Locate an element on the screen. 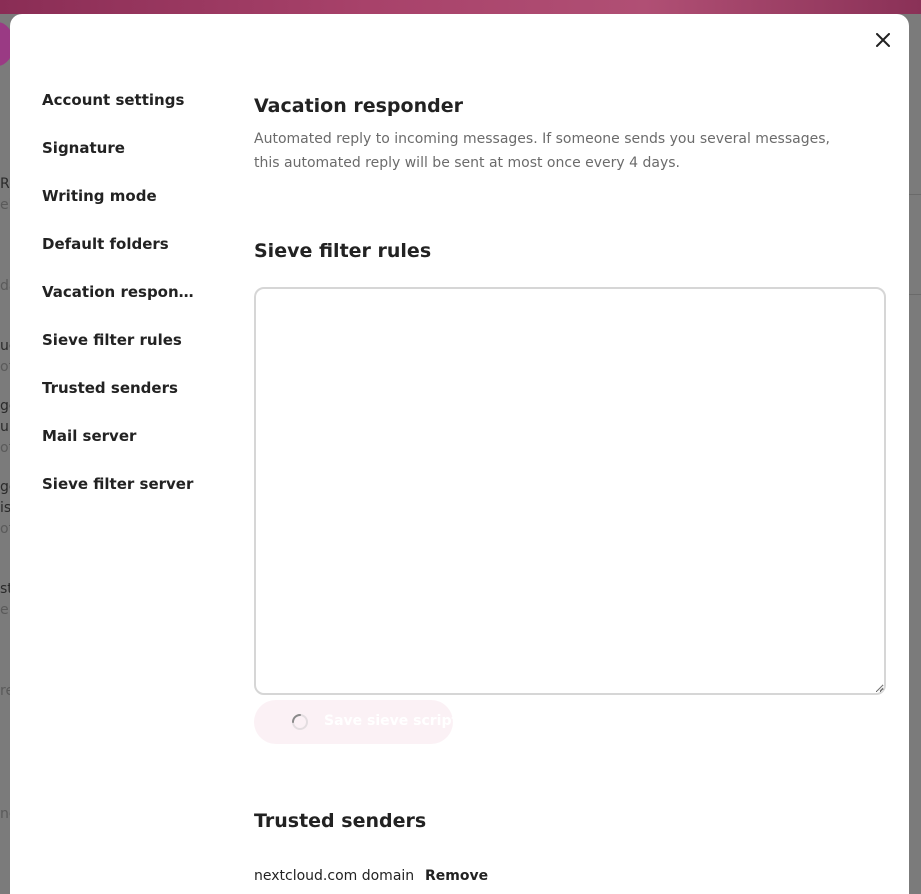 Image resolution: width=921 pixels, height=894 pixels. nav-item-mail-server: Mail server is located at coordinates (122, 436).